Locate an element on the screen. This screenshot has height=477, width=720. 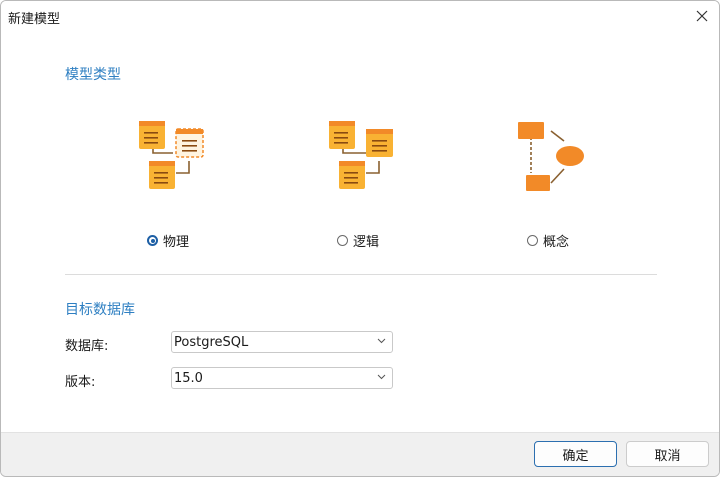
radio-logical: 逻辑 is located at coordinates (358, 240).